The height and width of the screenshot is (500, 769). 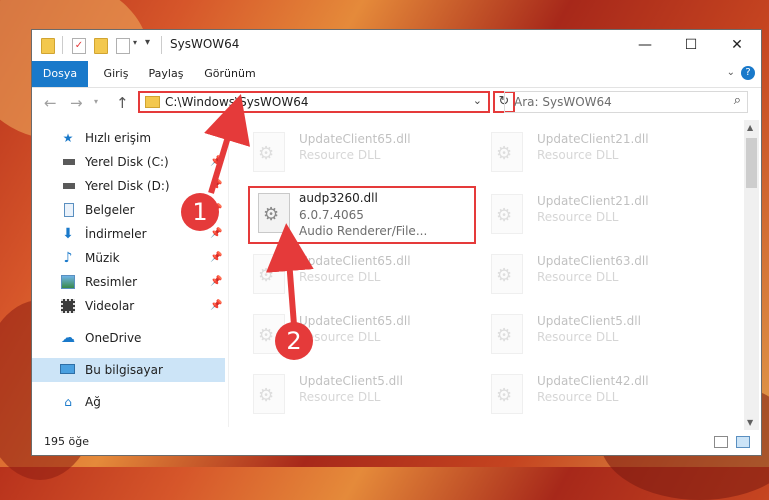 What do you see at coordinates (200, 212) in the screenshot?
I see `callout-badge-1: 1` at bounding box center [200, 212].